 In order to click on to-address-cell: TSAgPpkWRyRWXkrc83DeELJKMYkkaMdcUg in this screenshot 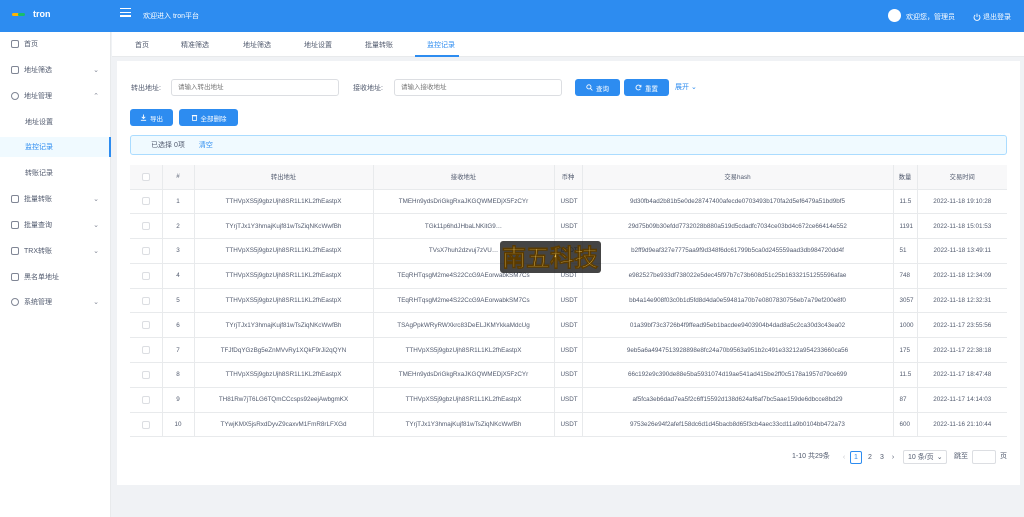, I will do `click(464, 325)`.